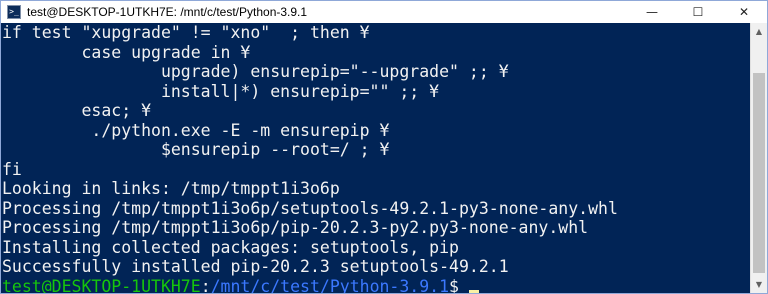  I want to click on terminal-line: case upgrade in ¥, so click(126, 52).